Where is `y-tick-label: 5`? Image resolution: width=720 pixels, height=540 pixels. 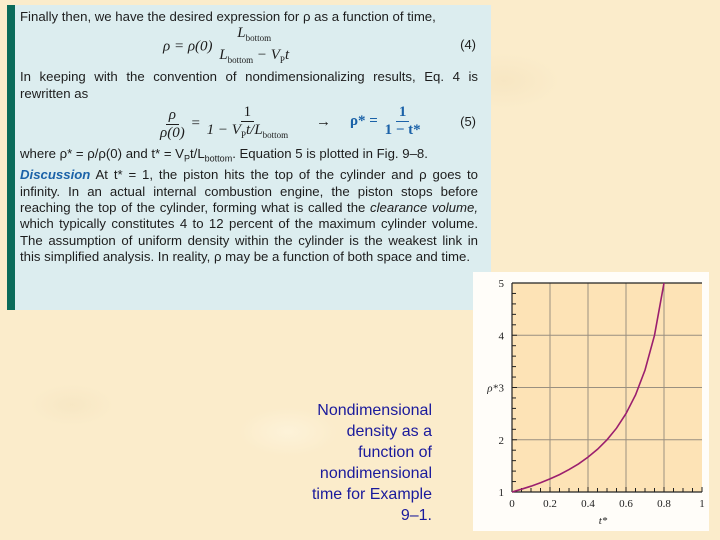
y-tick-label: 5 is located at coordinates (502, 284).